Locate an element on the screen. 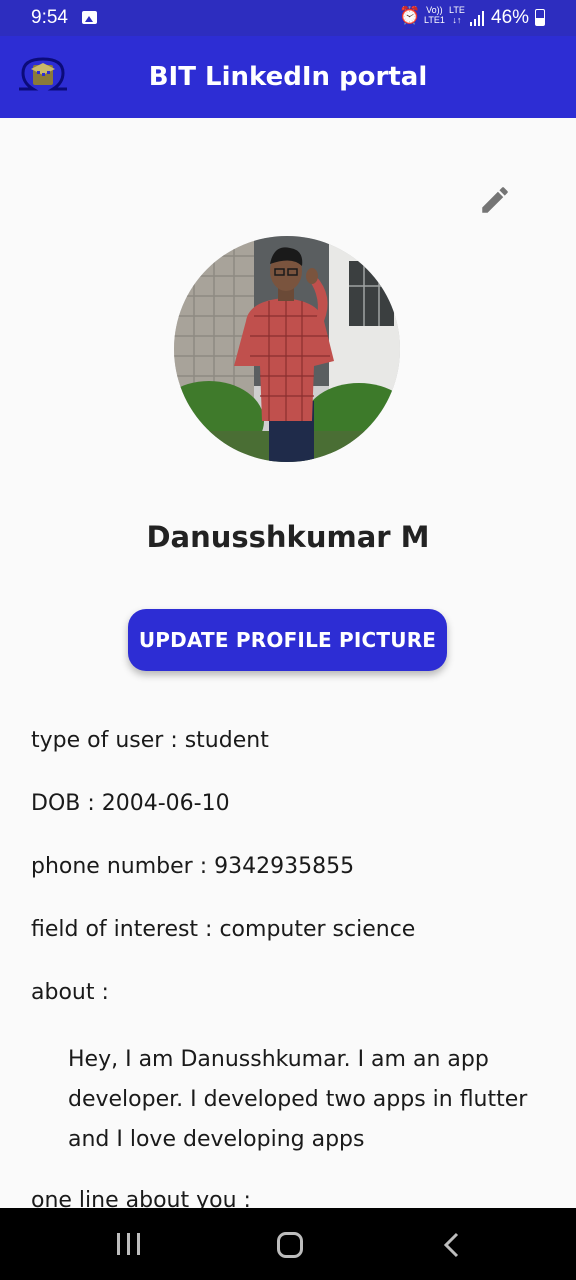 The image size is (576, 1280). lte-indicator: LTE ↓↑ is located at coordinates (457, 15).